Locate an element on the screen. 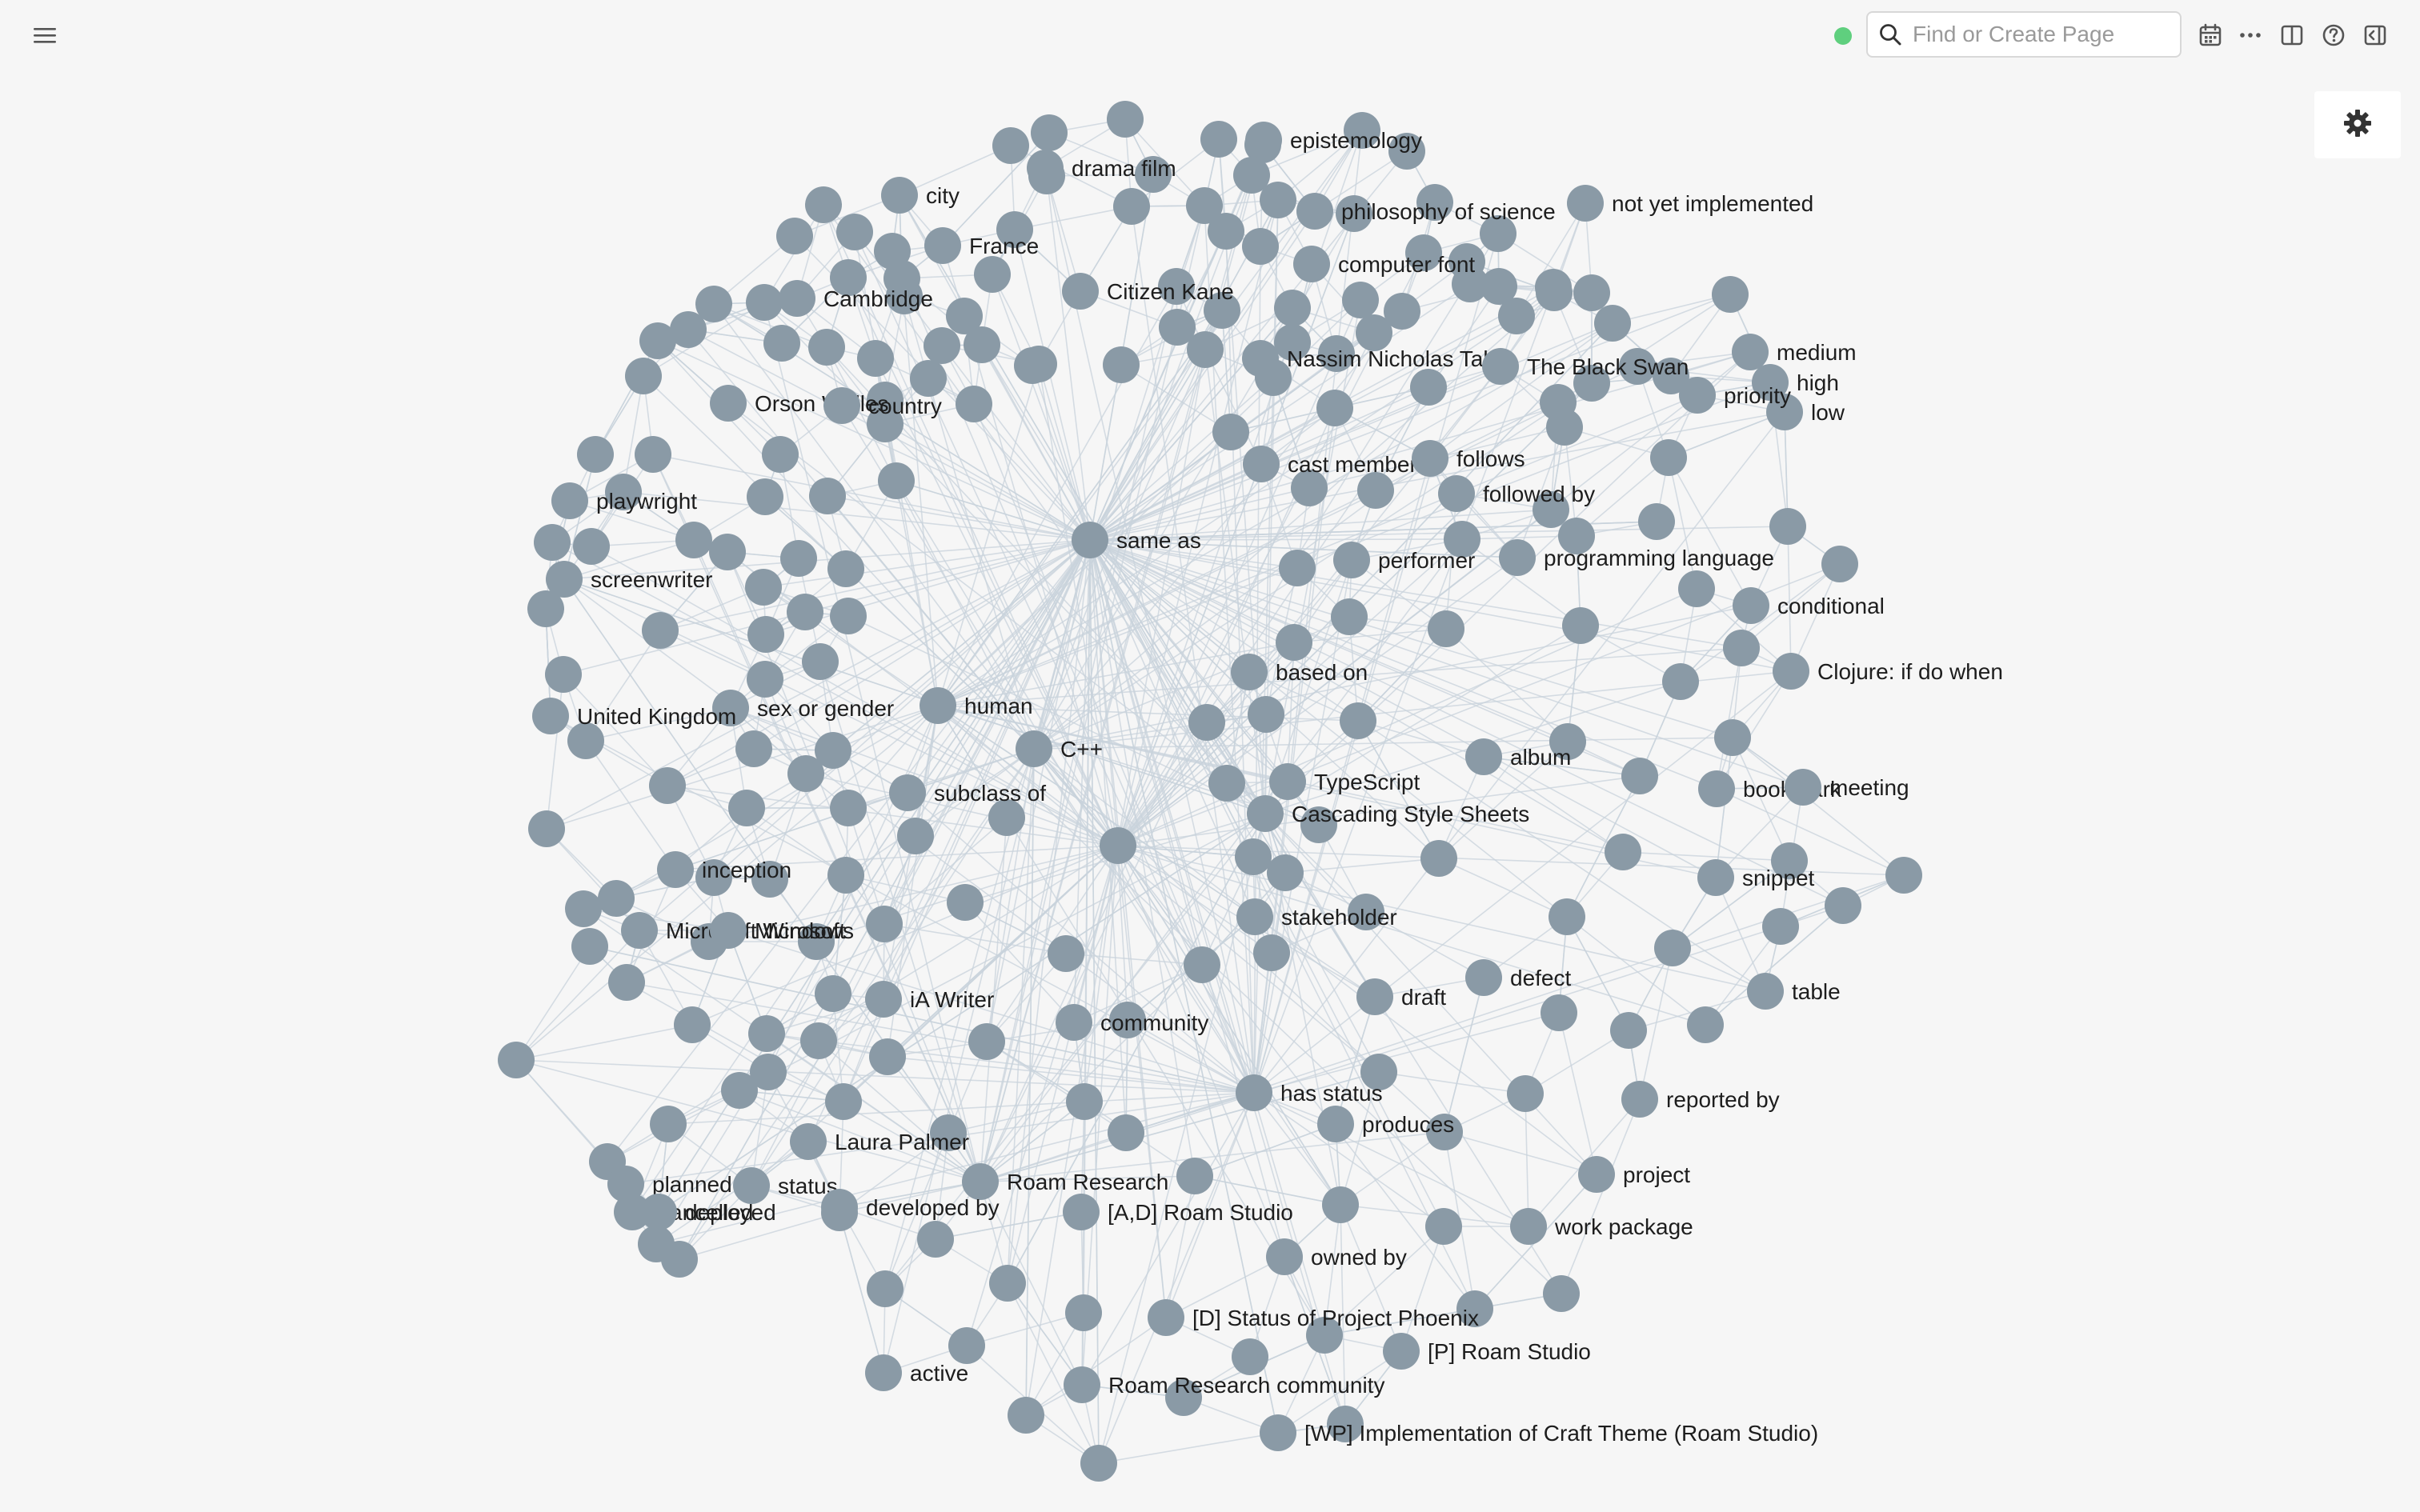 The image size is (2420, 1512). node-label-ad-roam-studio: [A,D] Roam Studio is located at coordinates (1200, 1212).